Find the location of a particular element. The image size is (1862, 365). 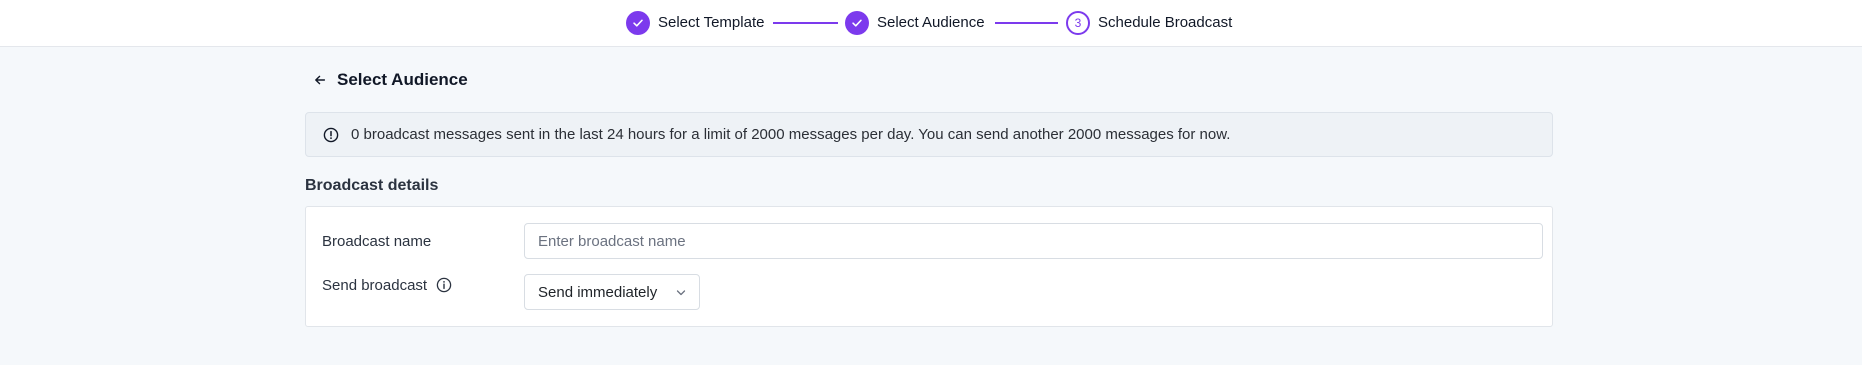

send-broadcast-select: Send immediately is located at coordinates (612, 292).